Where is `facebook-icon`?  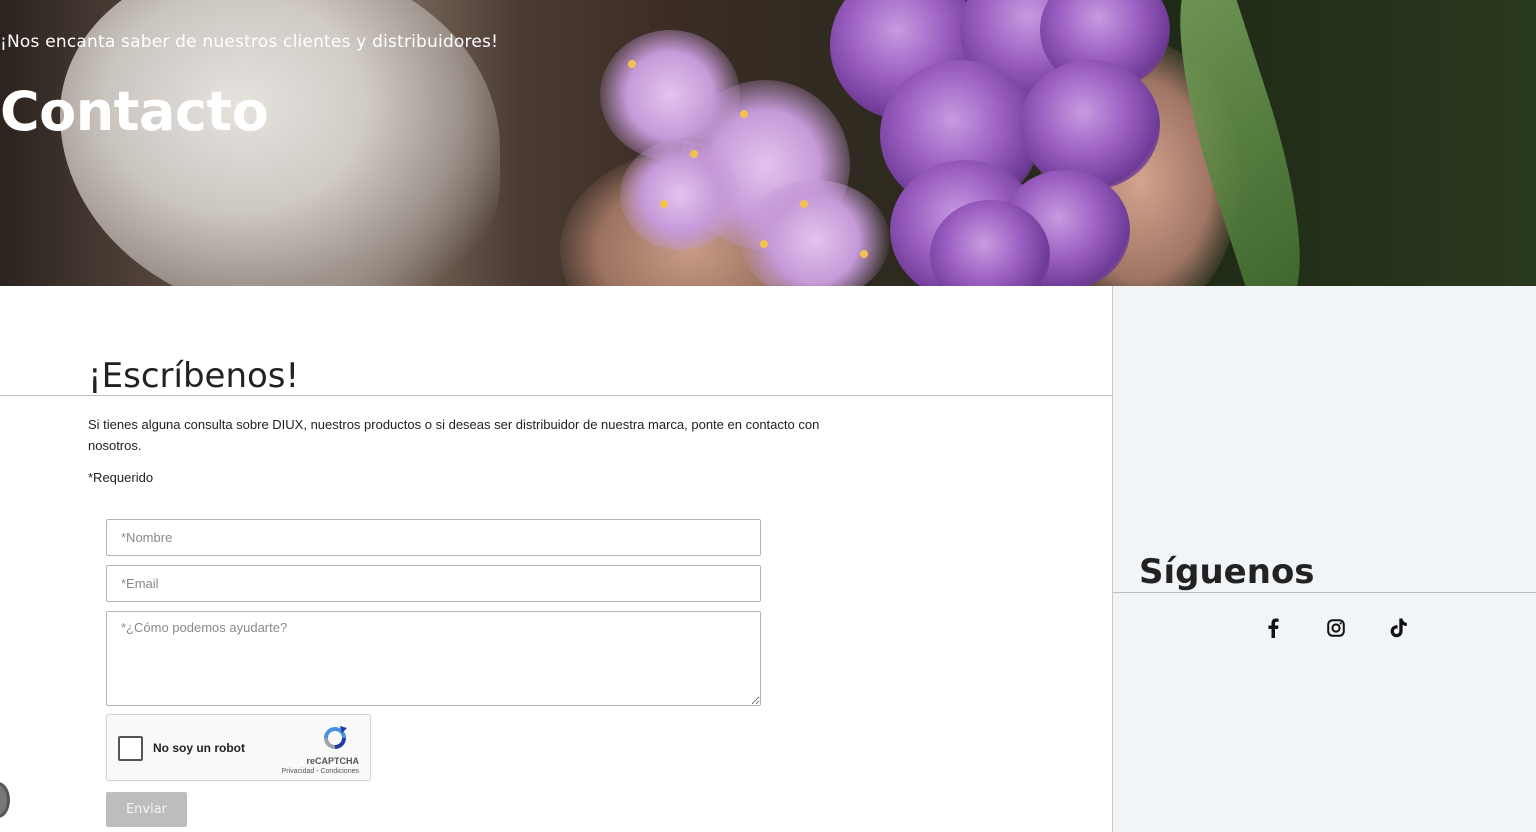 facebook-icon is located at coordinates (1273, 628).